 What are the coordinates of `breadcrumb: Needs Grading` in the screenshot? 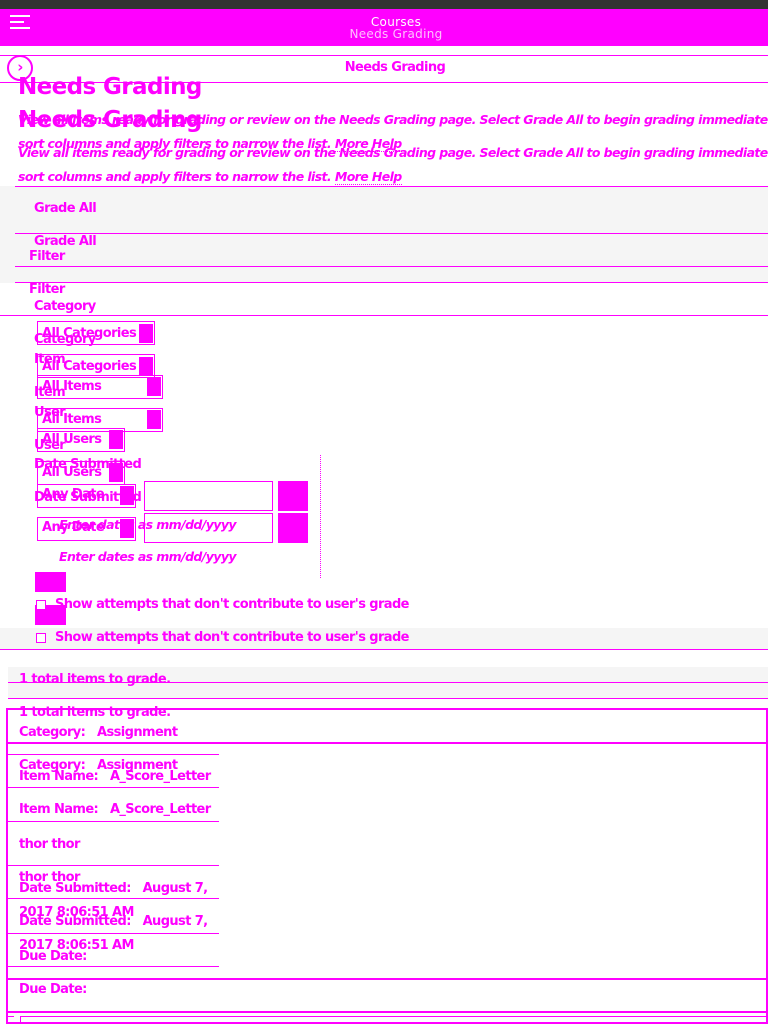 It's located at (384, 67).